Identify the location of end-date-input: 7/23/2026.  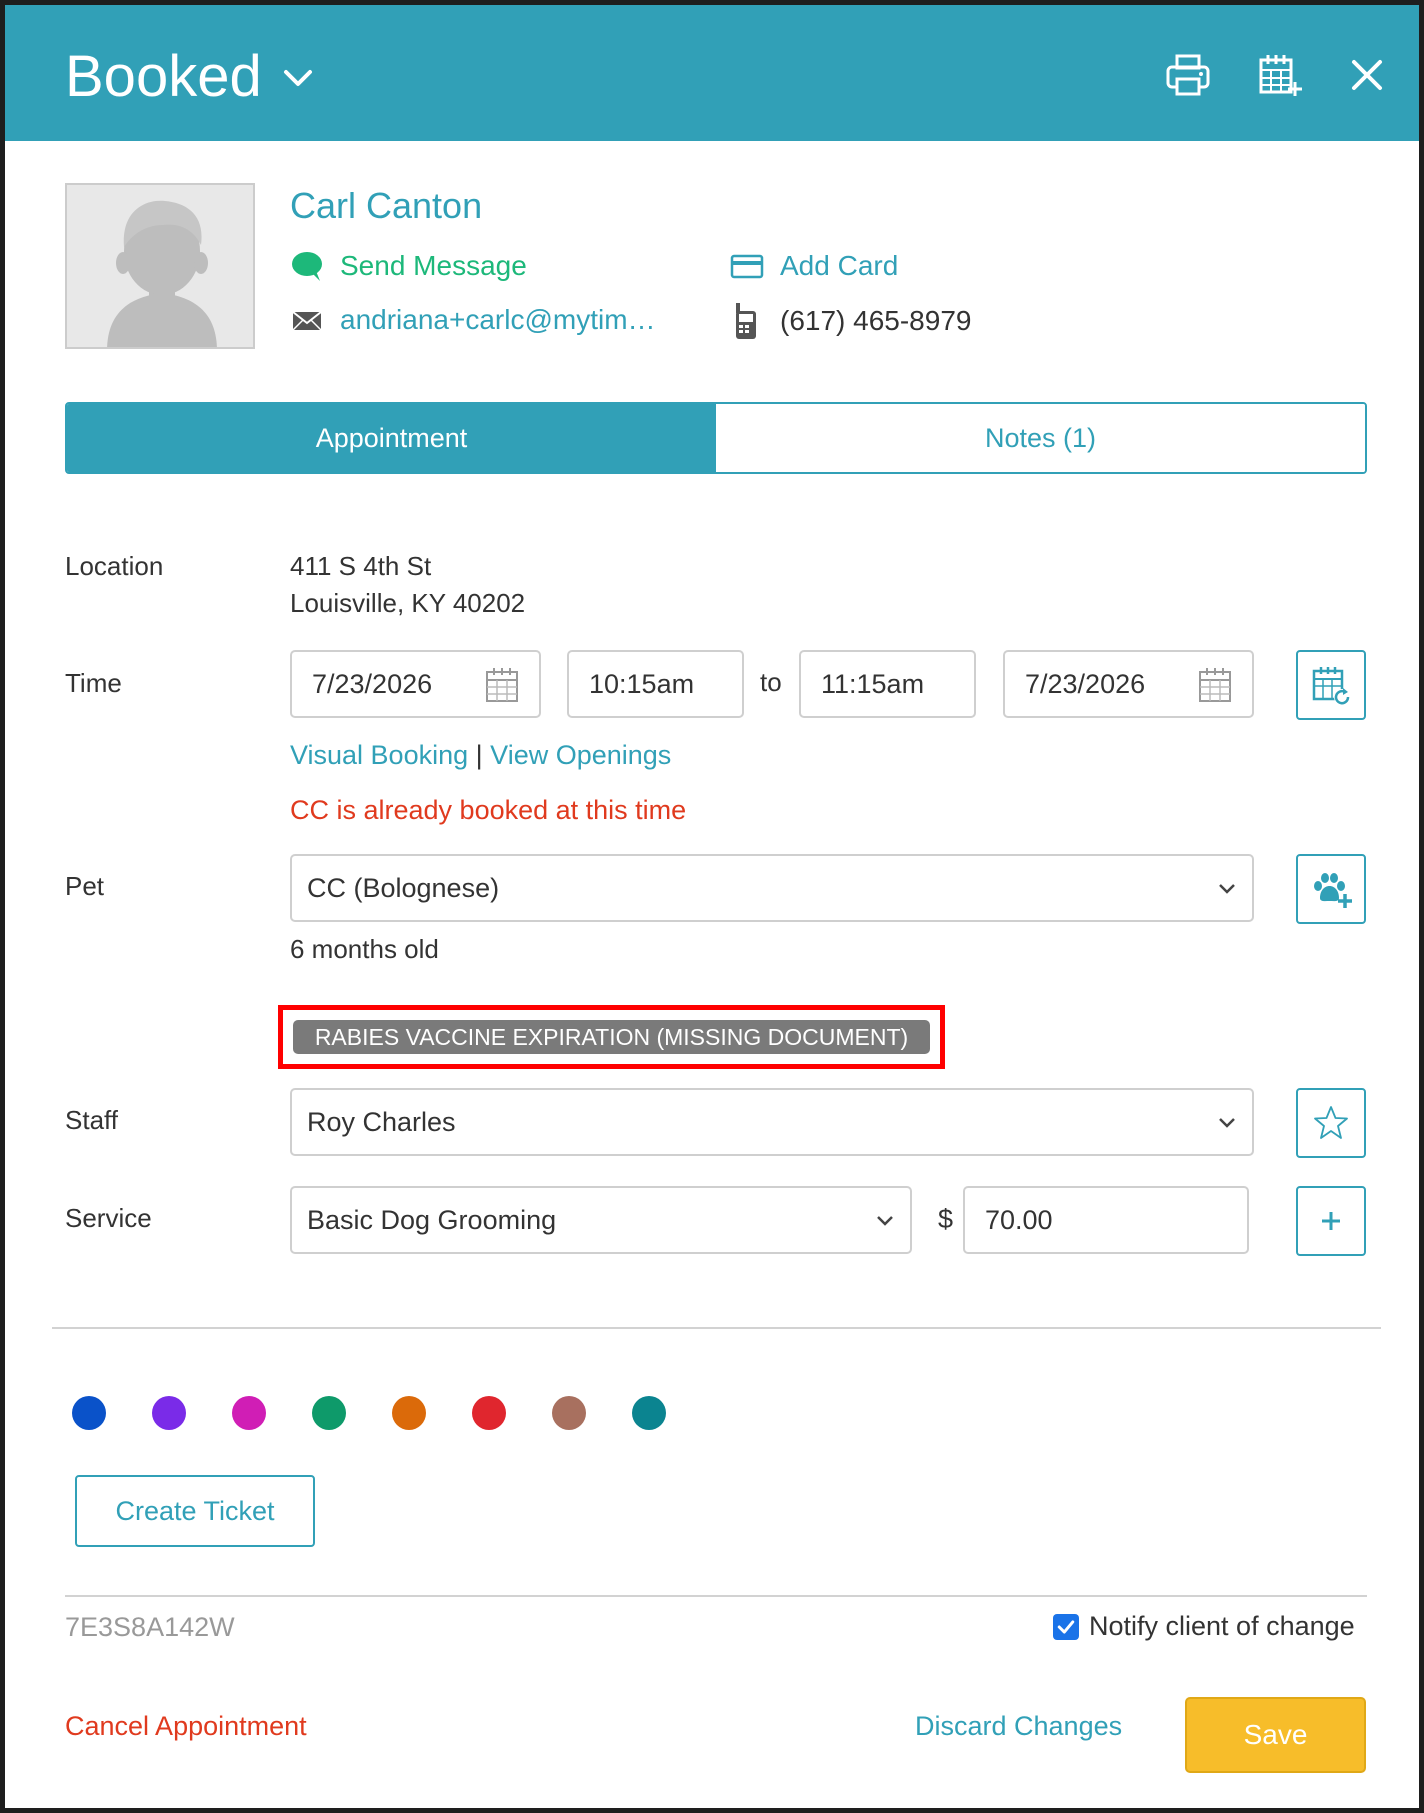
(1128, 684).